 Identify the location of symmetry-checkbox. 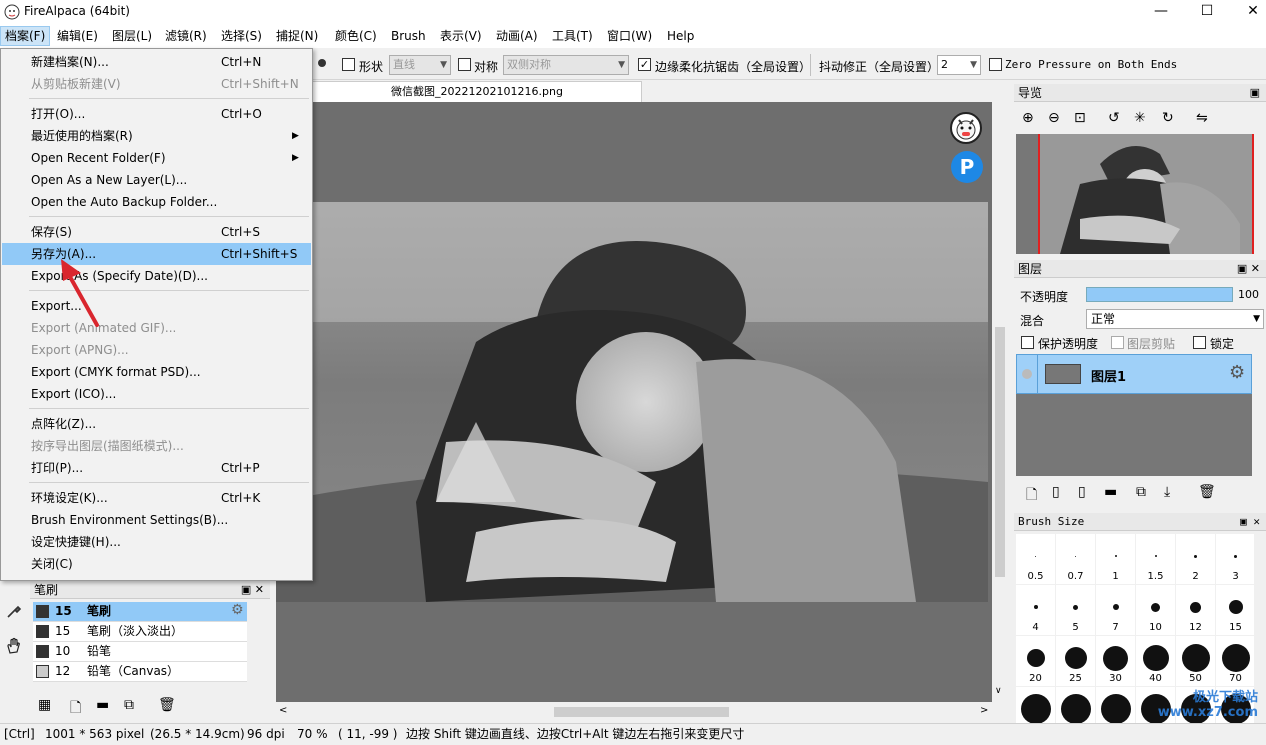
(464, 64).